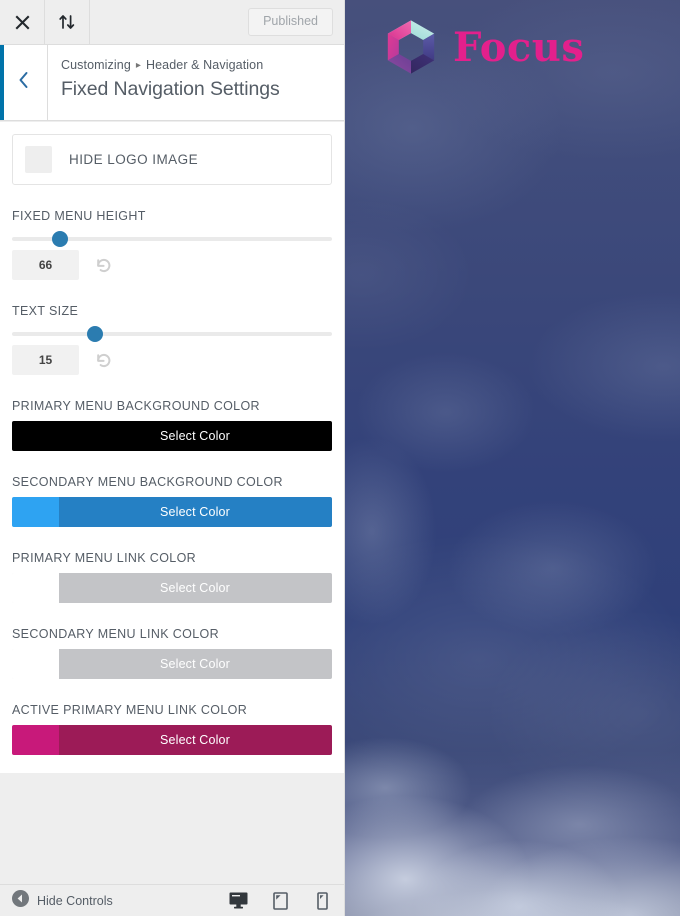 Image resolution: width=680 pixels, height=916 pixels. Describe the element at coordinates (115, 634) in the screenshot. I see `secondary-menu-link-color-label: SECONDARY MENU LINK COLOR` at that location.